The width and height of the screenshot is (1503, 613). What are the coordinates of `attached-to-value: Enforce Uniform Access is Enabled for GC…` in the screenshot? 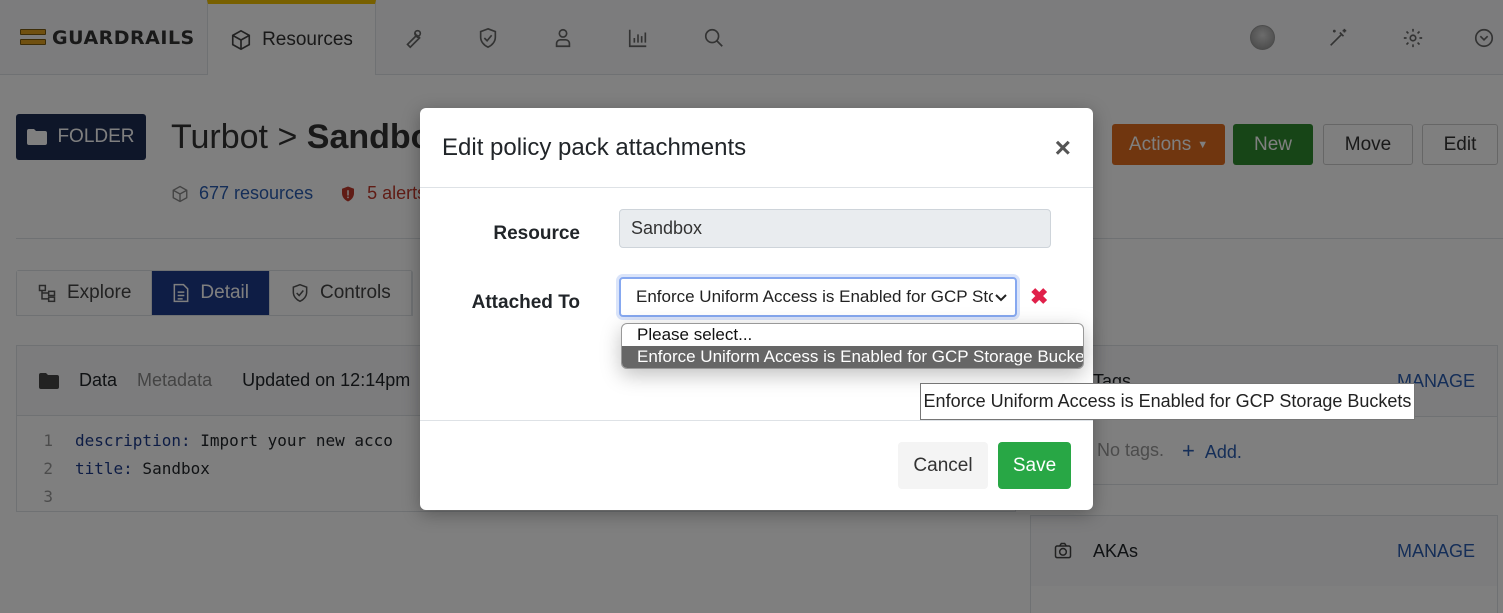 It's located at (814, 296).